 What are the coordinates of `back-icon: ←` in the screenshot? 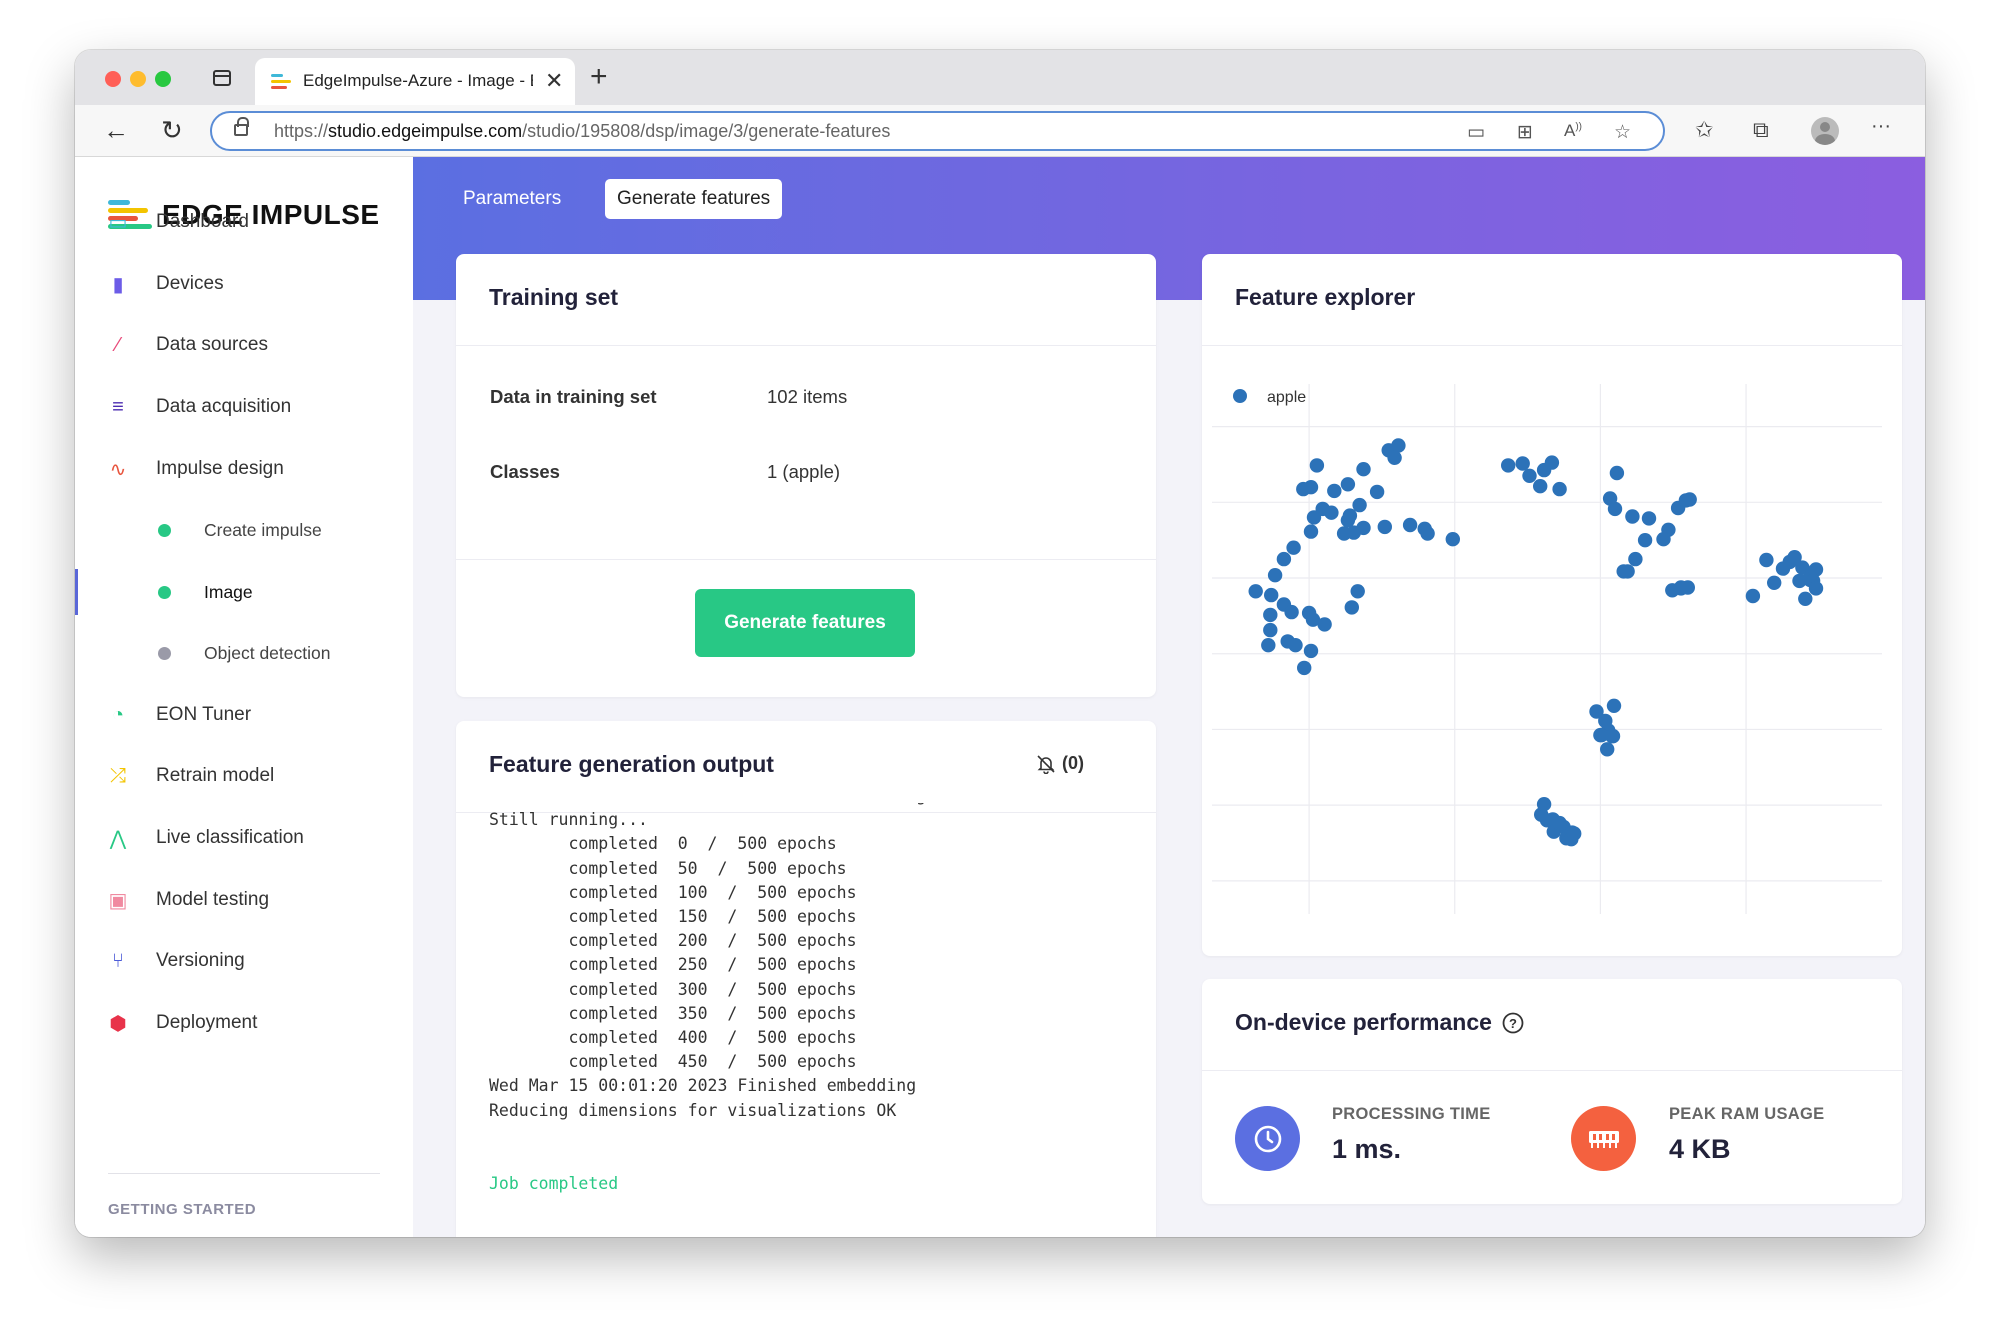 It's located at (116, 130).